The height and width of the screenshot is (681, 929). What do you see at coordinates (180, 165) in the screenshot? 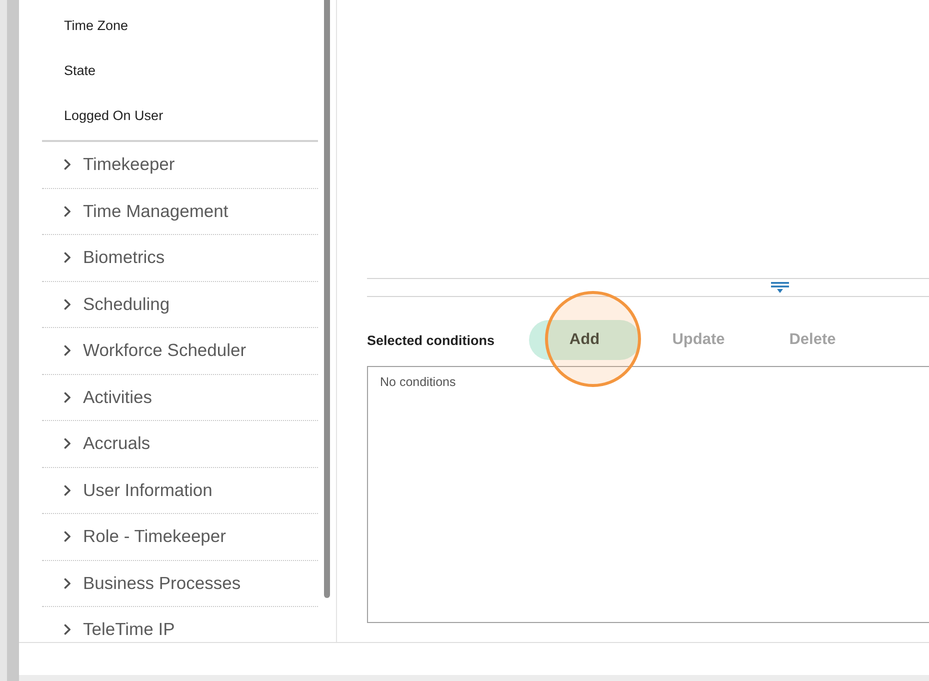
I see `section-toggle: Timekeeper` at bounding box center [180, 165].